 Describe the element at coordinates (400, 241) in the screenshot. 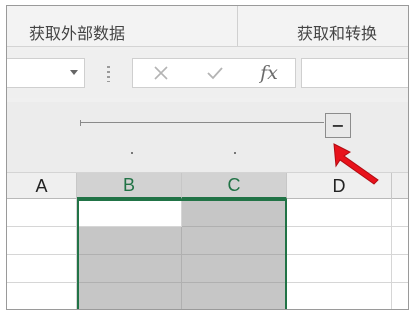

I see `cell-e2` at that location.